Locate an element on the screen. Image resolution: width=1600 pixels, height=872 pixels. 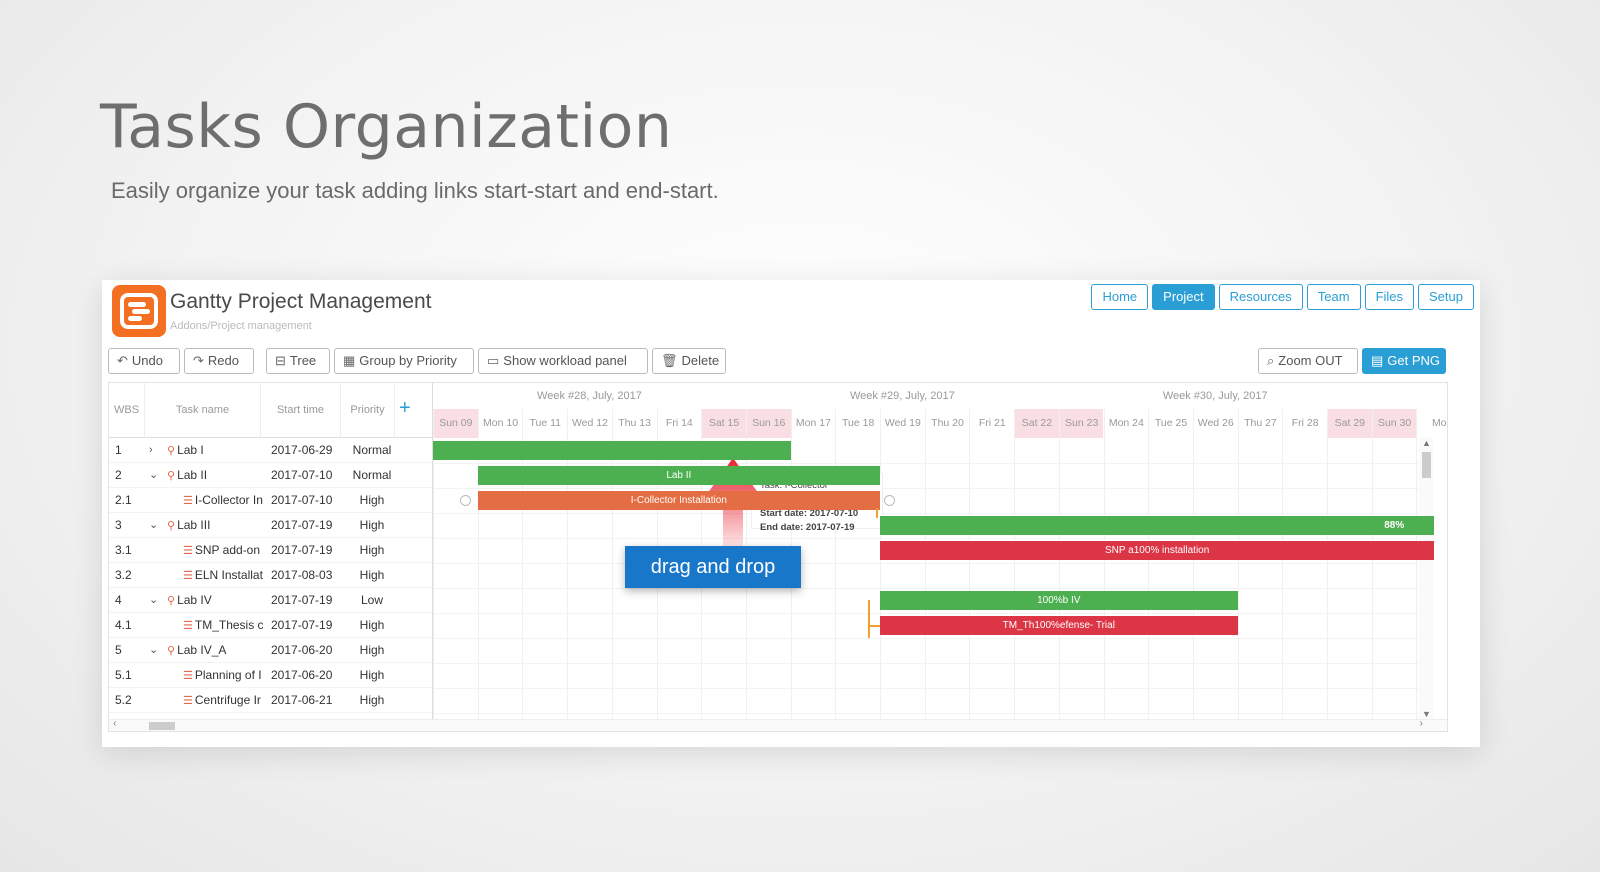
task-name-cell: ⚲ Lab IV is located at coordinates (215, 600).